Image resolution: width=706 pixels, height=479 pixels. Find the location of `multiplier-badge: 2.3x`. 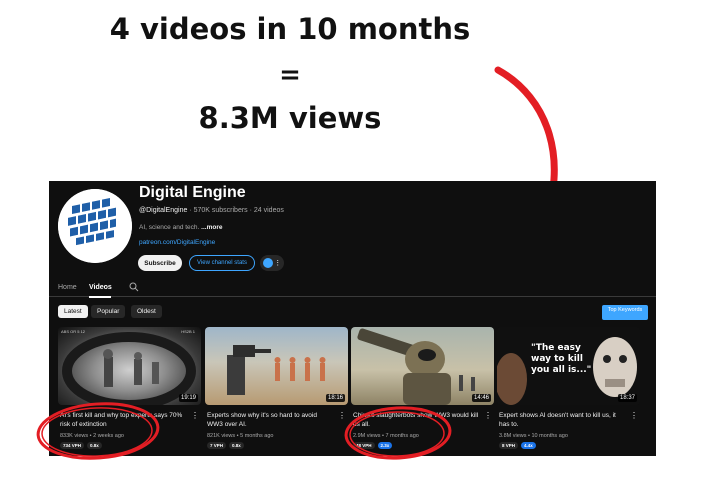

multiplier-badge: 2.3x is located at coordinates (385, 445).